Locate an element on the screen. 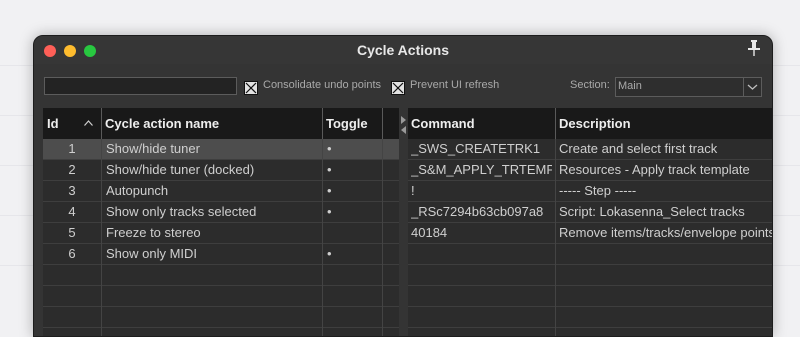 This screenshot has width=800, height=337. cell-id: 5 is located at coordinates (72, 232).